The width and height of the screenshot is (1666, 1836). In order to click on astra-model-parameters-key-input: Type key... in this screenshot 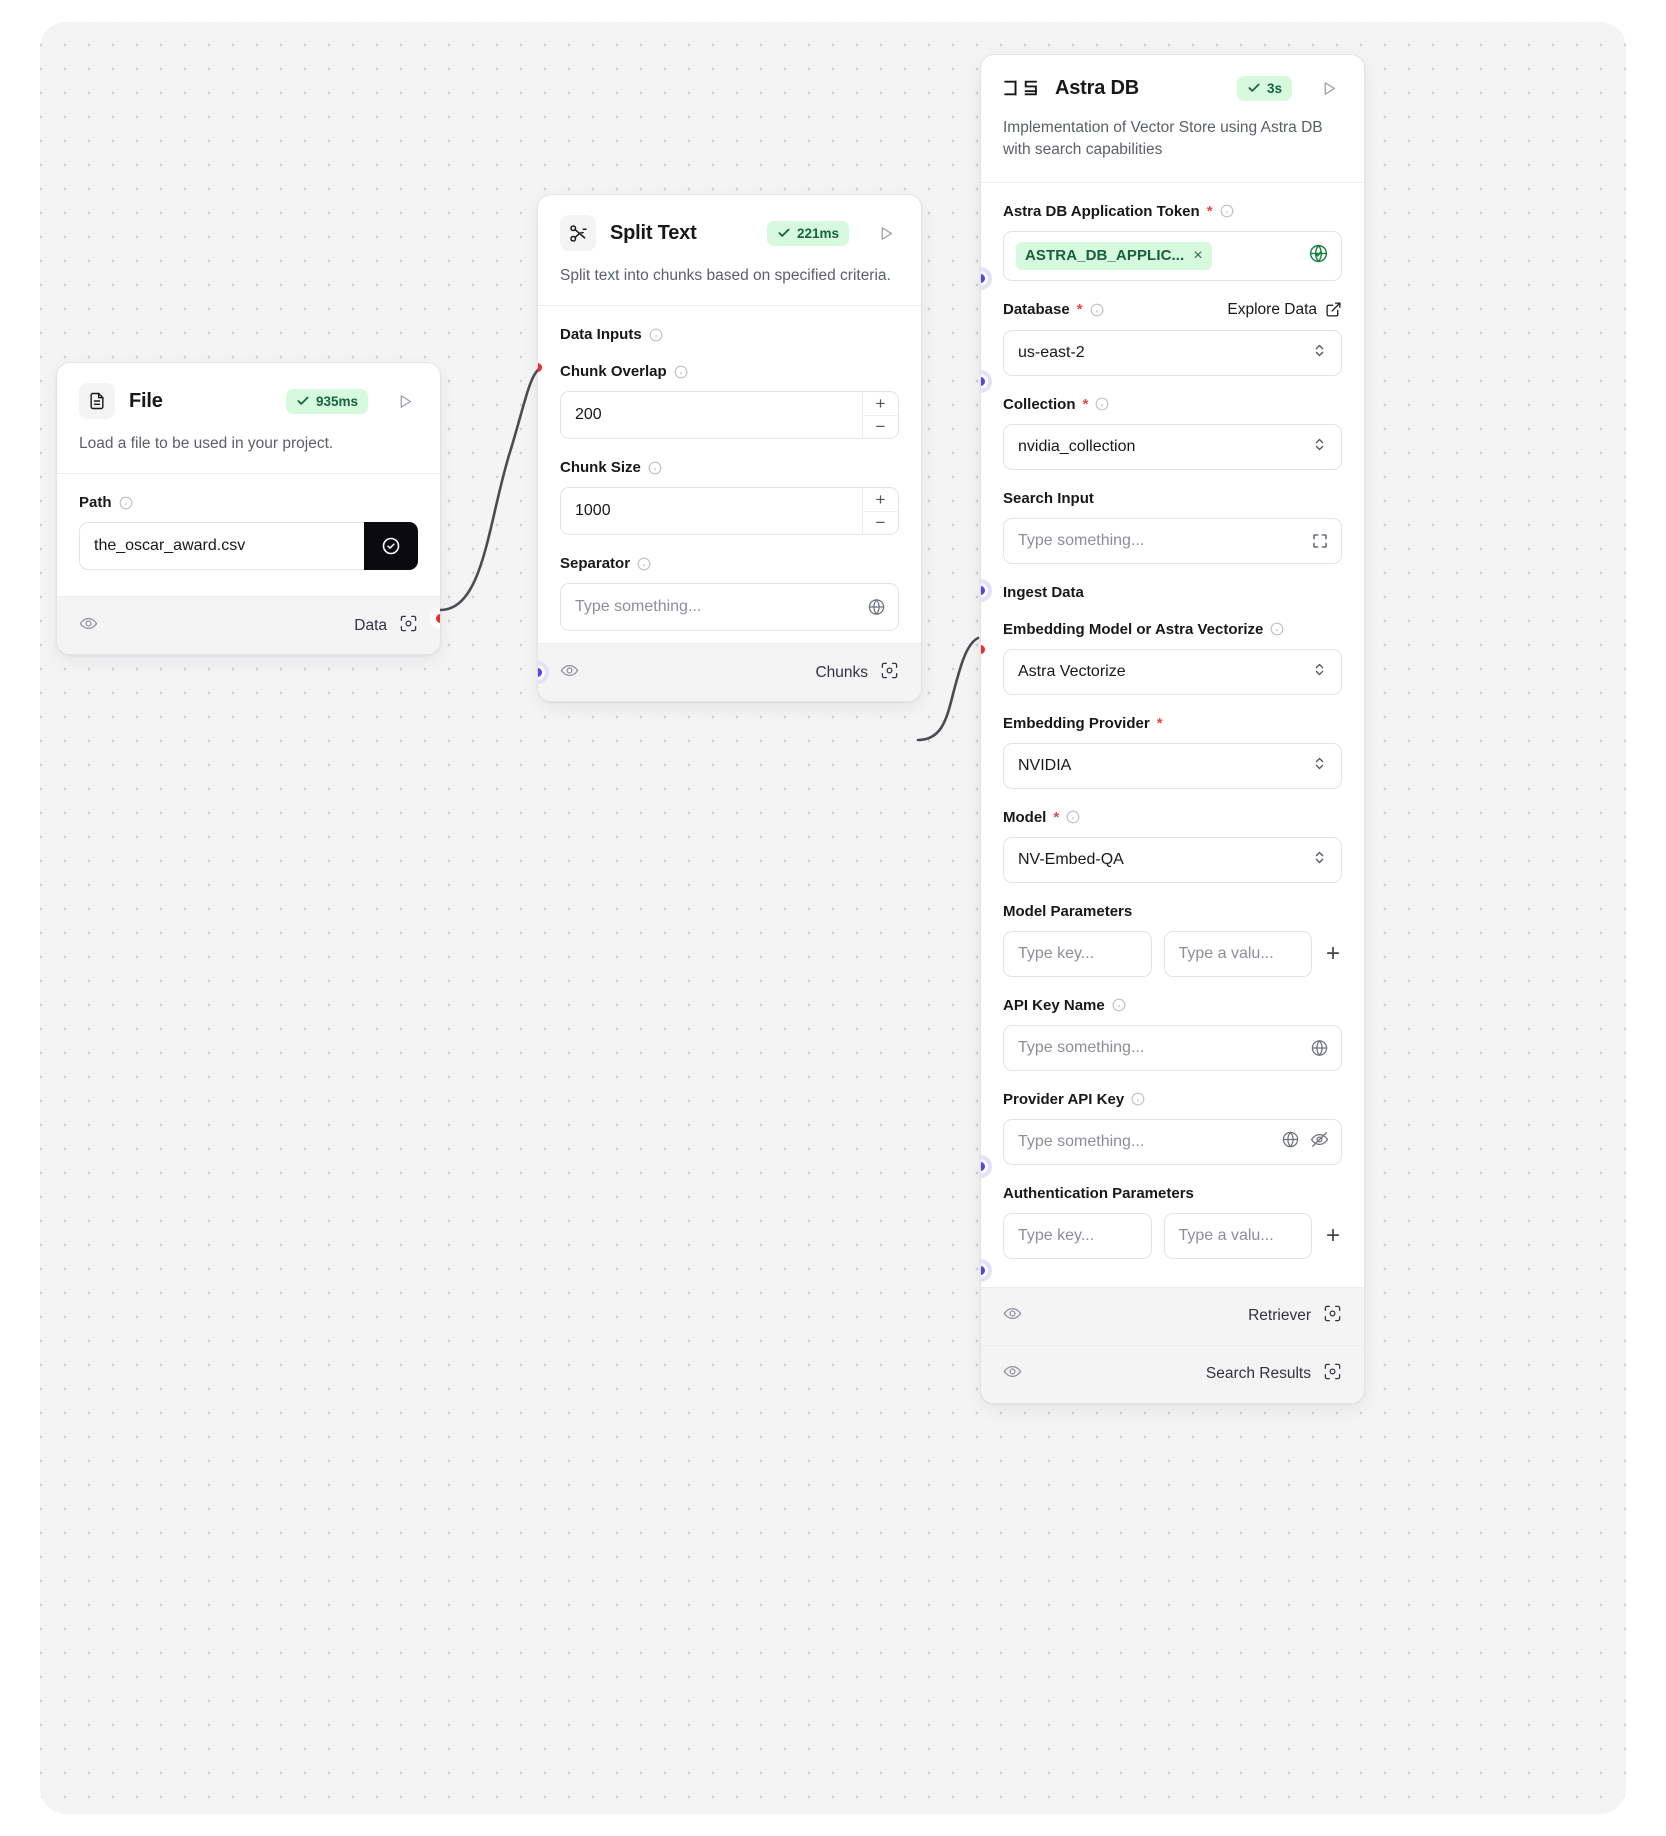, I will do `click(1077, 953)`.